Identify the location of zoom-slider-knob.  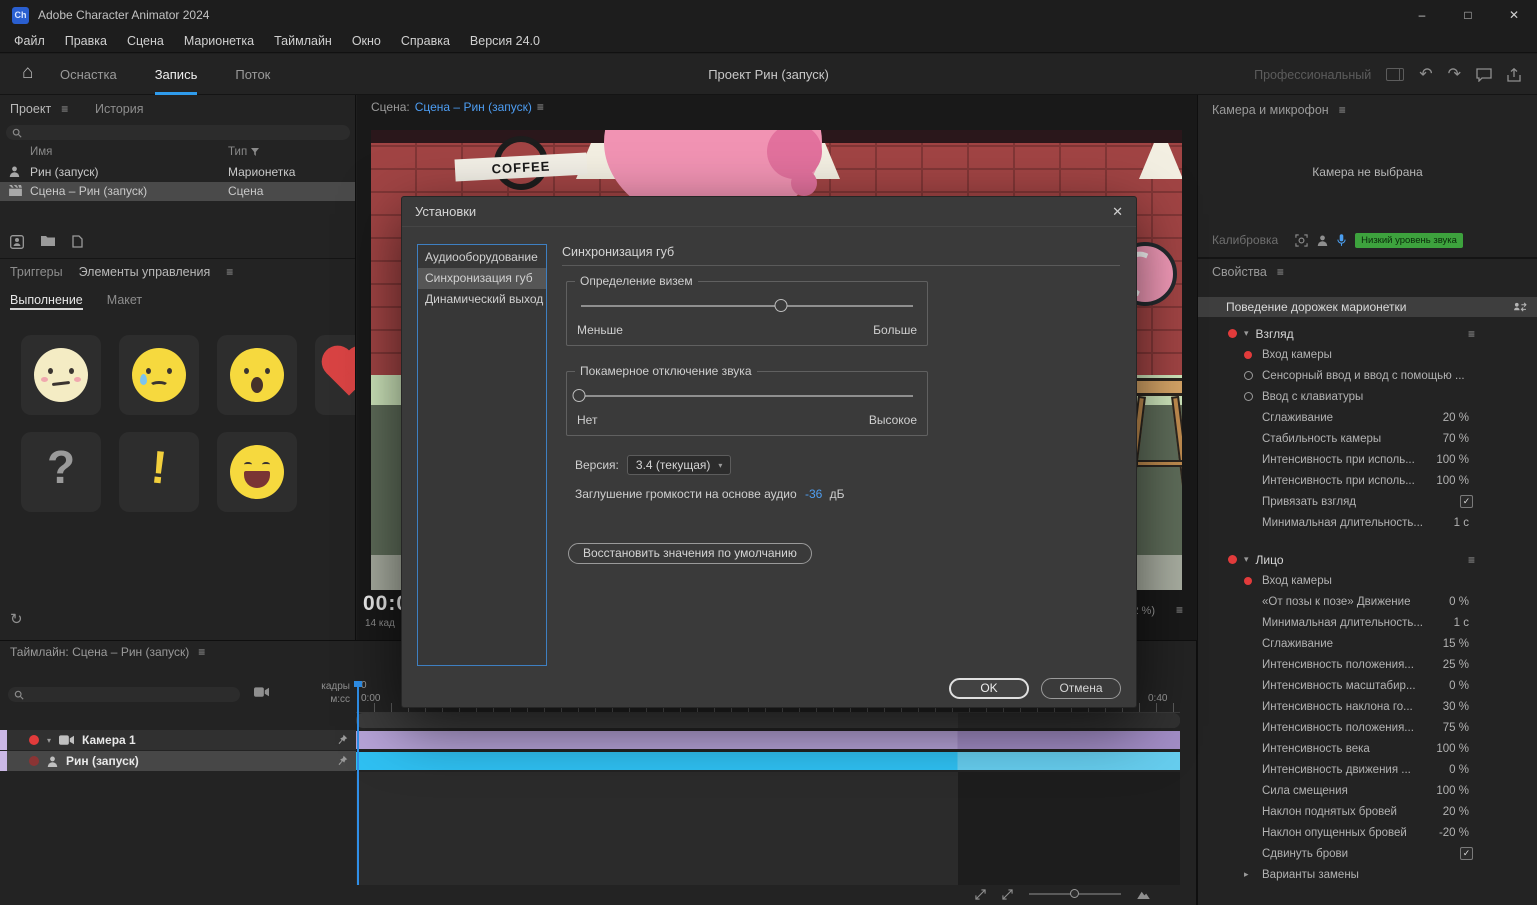
(1075, 893).